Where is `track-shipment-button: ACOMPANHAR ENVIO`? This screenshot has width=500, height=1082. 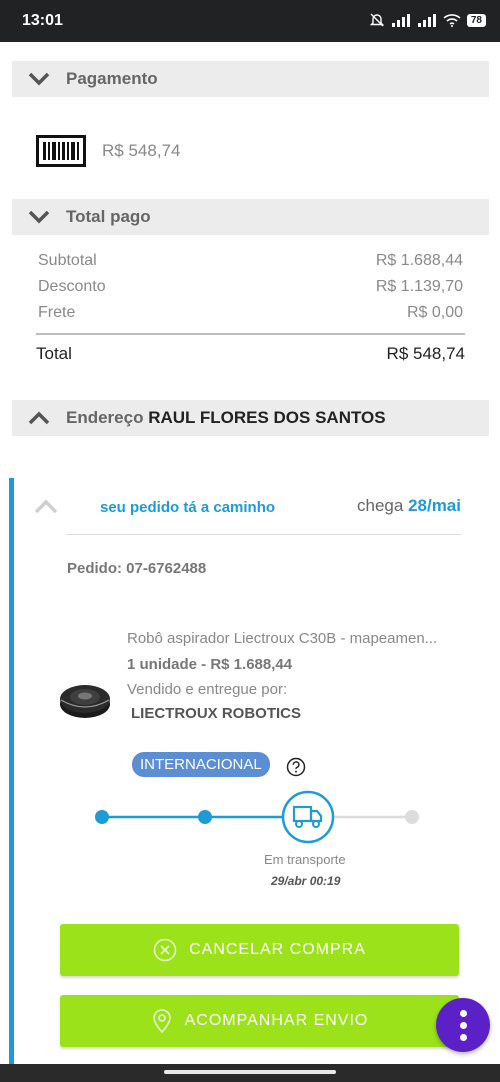 track-shipment-button: ACOMPANHAR ENVIO is located at coordinates (259, 1021).